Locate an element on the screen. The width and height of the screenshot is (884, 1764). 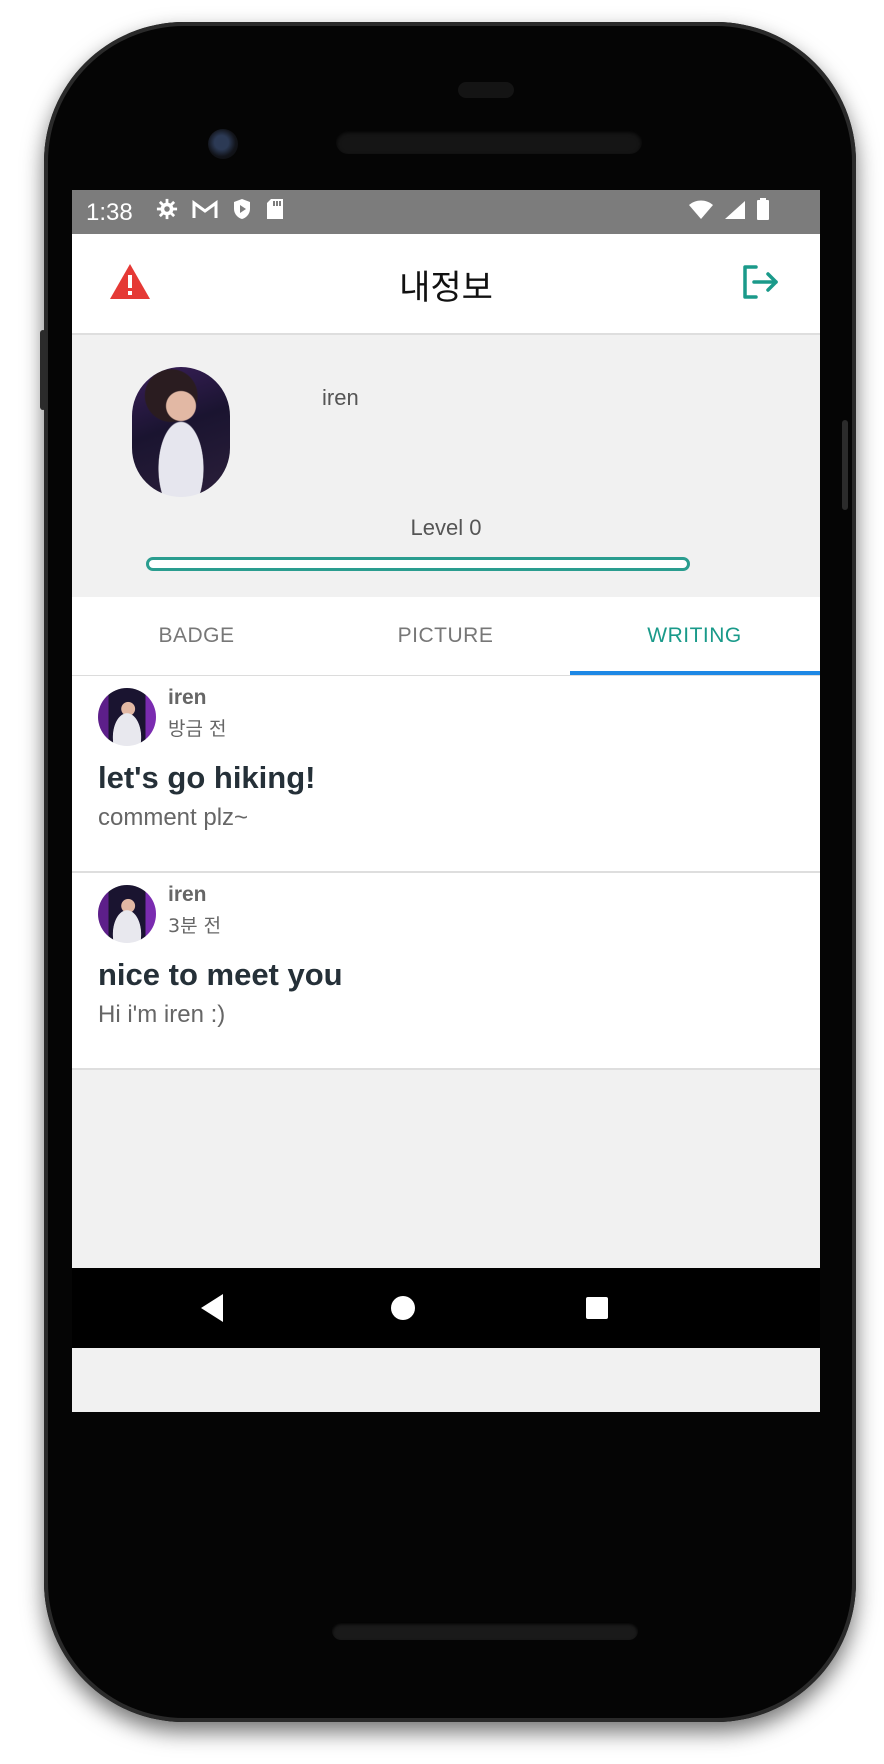
home-icon is located at coordinates (403, 1312).